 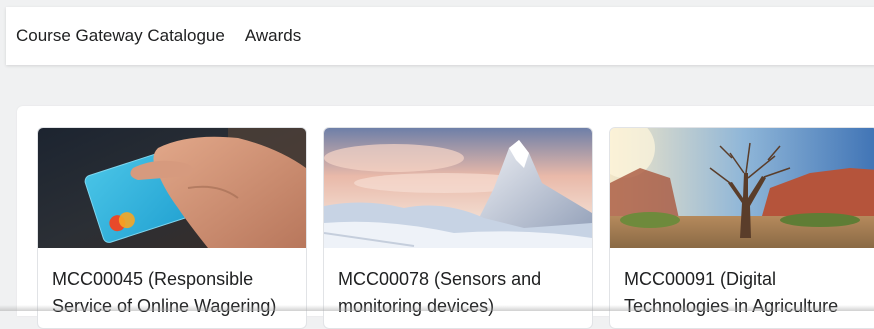 I want to click on snowy-mountain-image, so click(x=458, y=188).